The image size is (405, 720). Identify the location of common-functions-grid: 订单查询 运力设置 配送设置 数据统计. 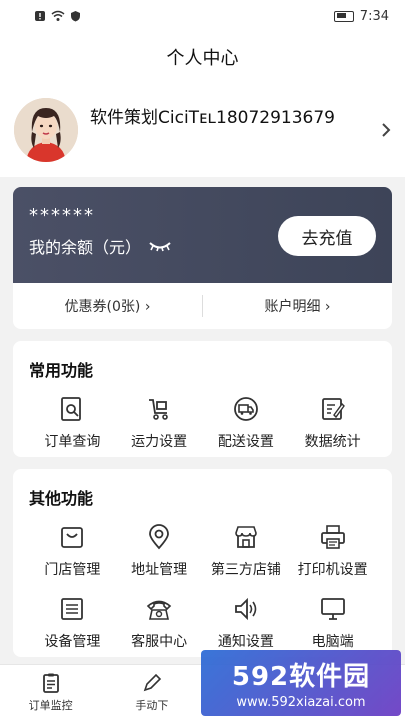
(202, 423).